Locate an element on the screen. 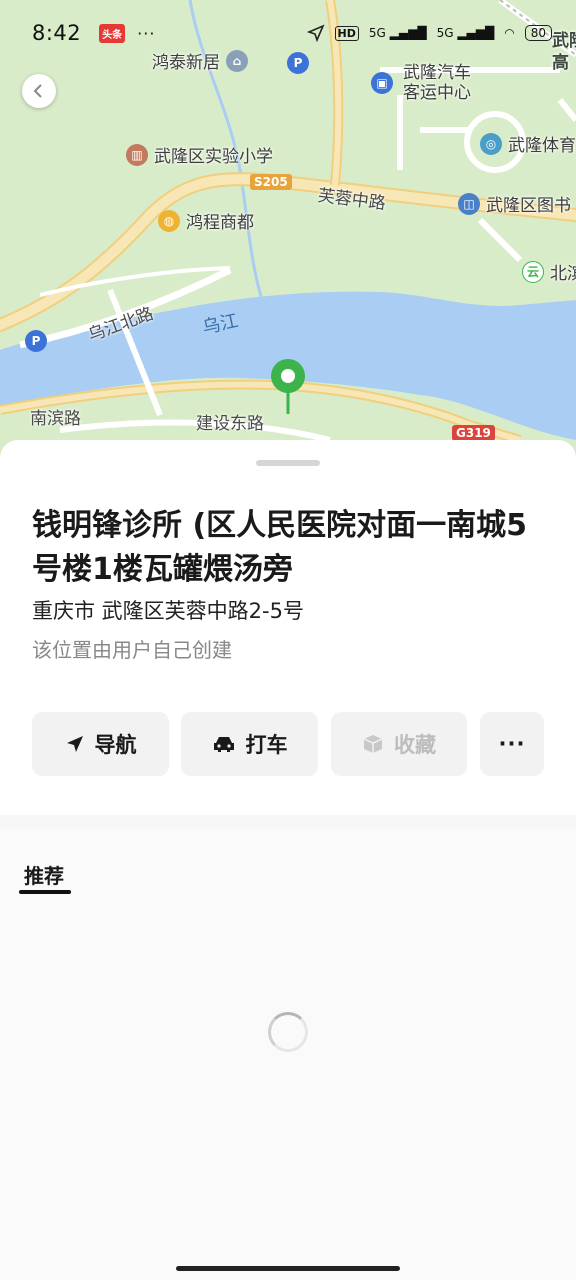 This screenshot has height=1280, width=576. network-5g-1: 5G ▂▄▆█ is located at coordinates (397, 33).